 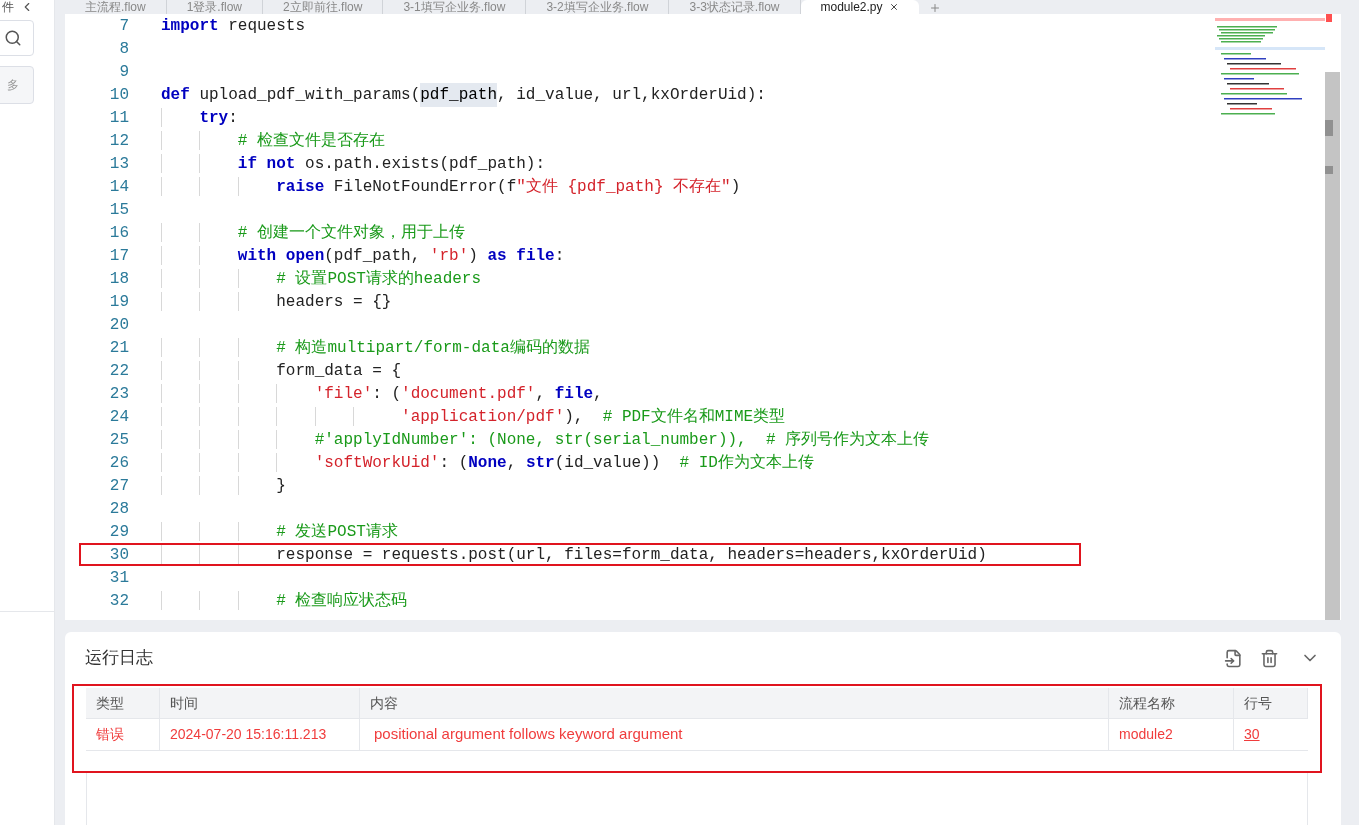 What do you see at coordinates (734, 703) in the screenshot?
I see `column-header: 内容` at bounding box center [734, 703].